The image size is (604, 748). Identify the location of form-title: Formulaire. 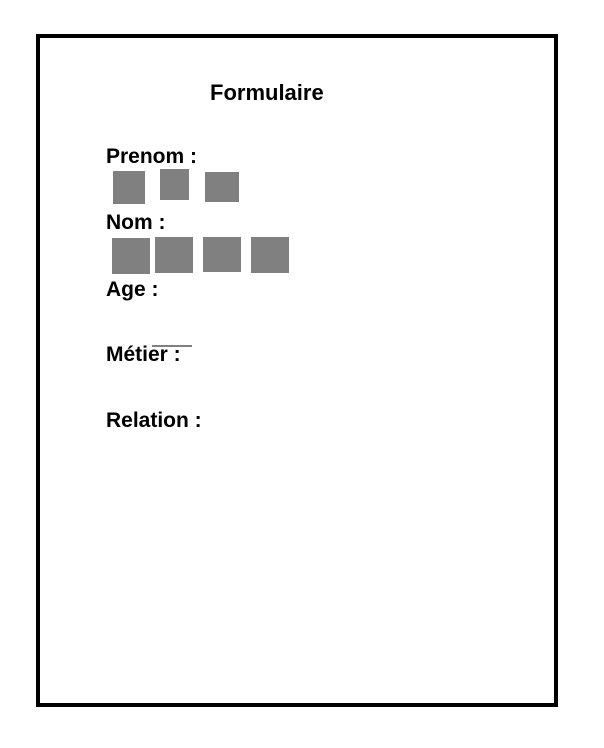
(267, 92).